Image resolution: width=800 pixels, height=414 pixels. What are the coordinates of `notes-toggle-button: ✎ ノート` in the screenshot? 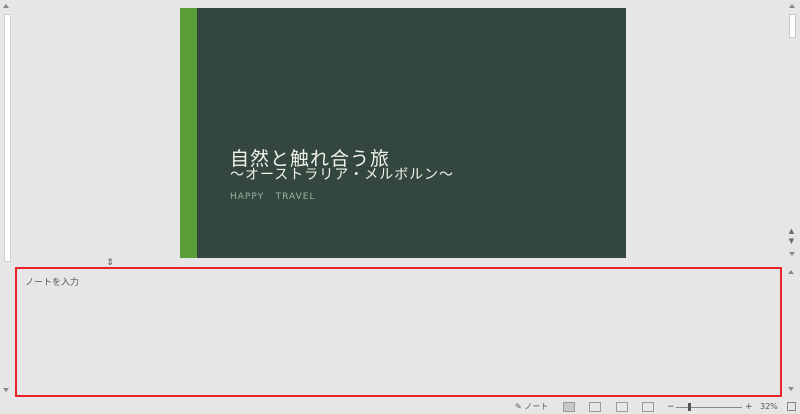 It's located at (531, 407).